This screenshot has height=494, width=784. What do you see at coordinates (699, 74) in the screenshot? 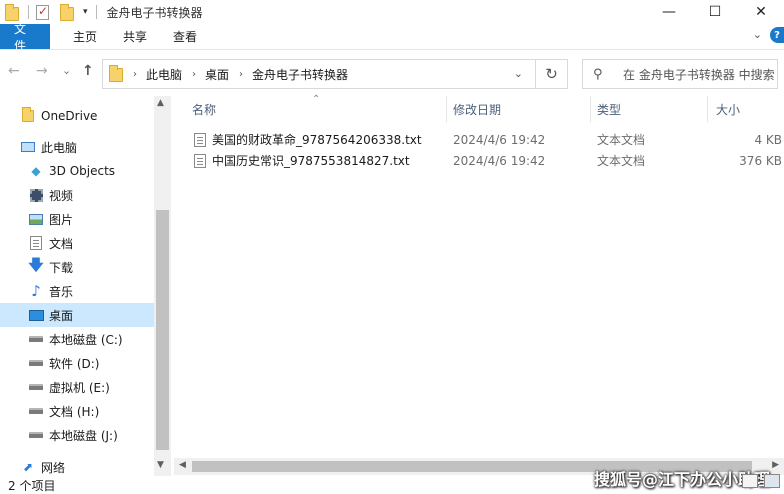
I see `search-placeholder: 在 金舟电子书转换器 中搜索` at bounding box center [699, 74].